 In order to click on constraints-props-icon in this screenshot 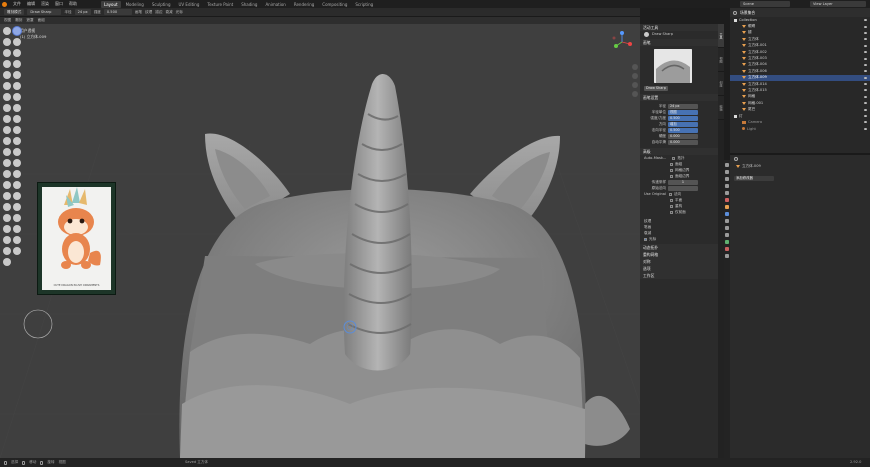, I will do `click(727, 235)`.